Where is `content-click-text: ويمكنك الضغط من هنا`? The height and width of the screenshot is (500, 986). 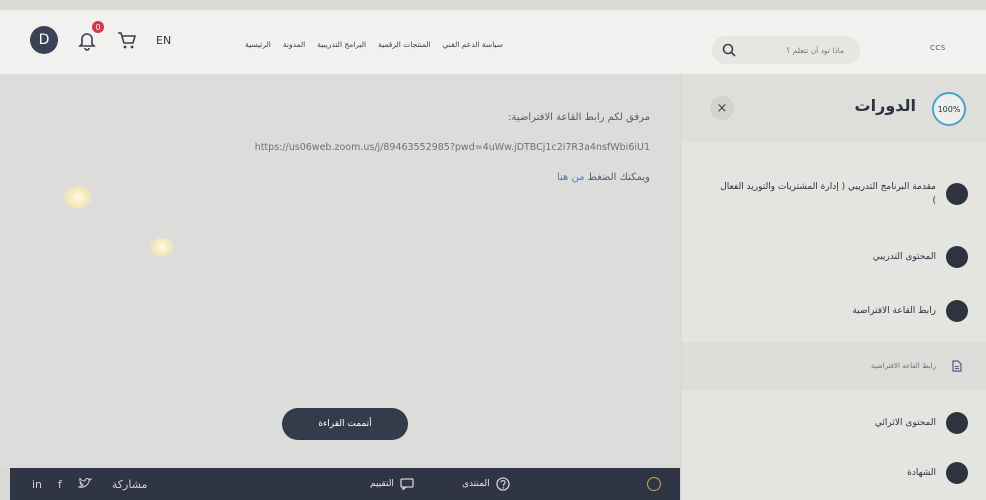 content-click-text: ويمكنك الضغط من هنا is located at coordinates (603, 177).